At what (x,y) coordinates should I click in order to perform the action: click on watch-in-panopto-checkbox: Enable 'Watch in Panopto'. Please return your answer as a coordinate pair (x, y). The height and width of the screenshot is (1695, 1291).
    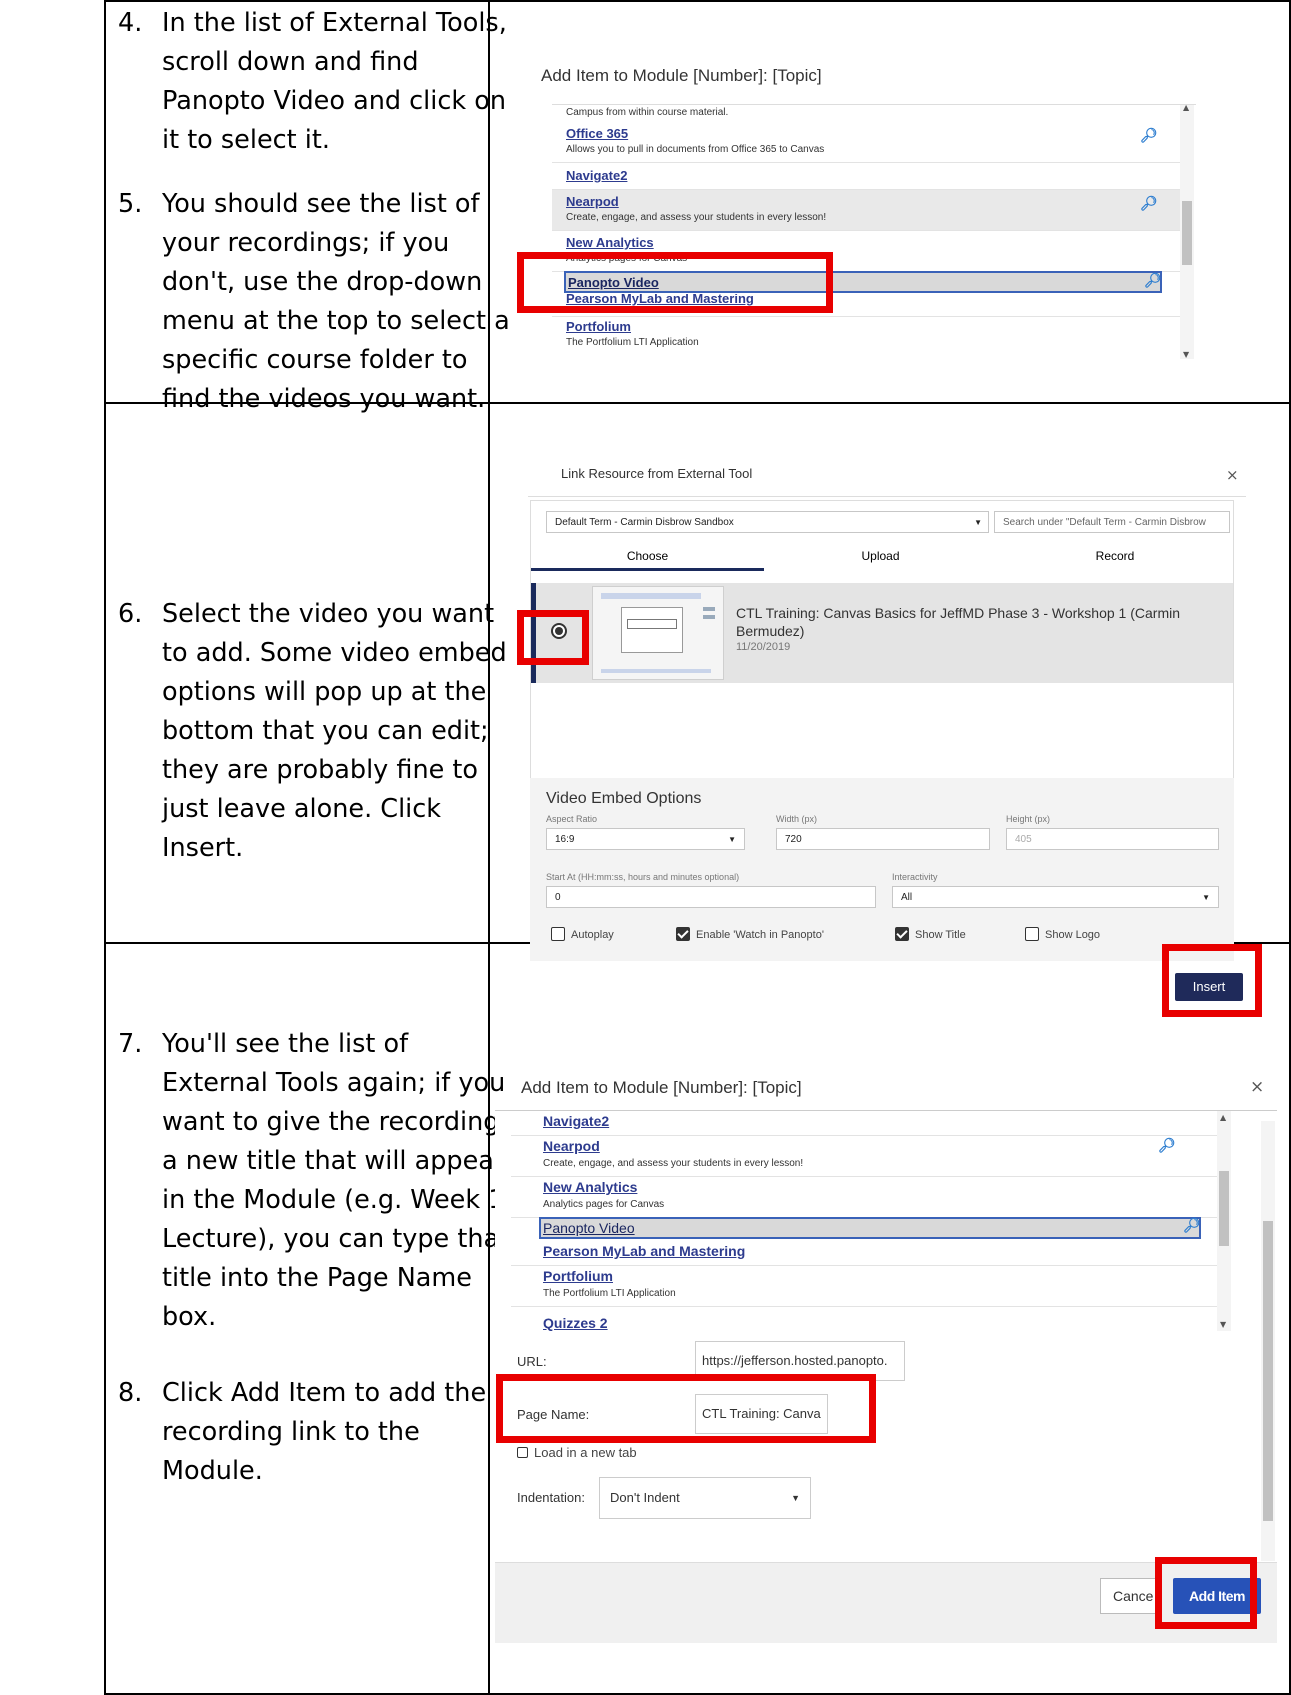
    Looking at the image, I should click on (750, 934).